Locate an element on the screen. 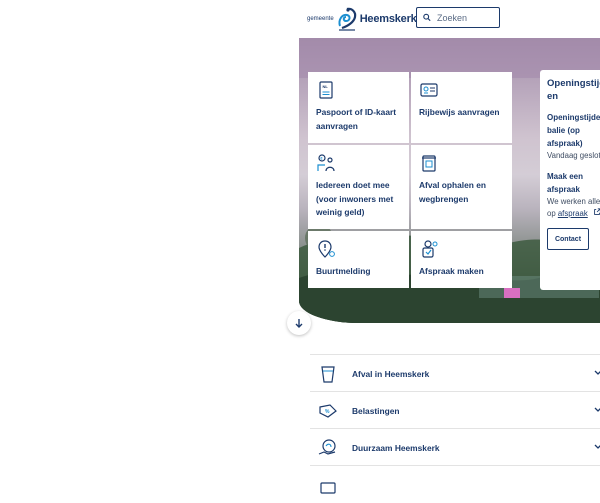 This screenshot has width=600, height=503. passport-icon: NL is located at coordinates (326, 90).